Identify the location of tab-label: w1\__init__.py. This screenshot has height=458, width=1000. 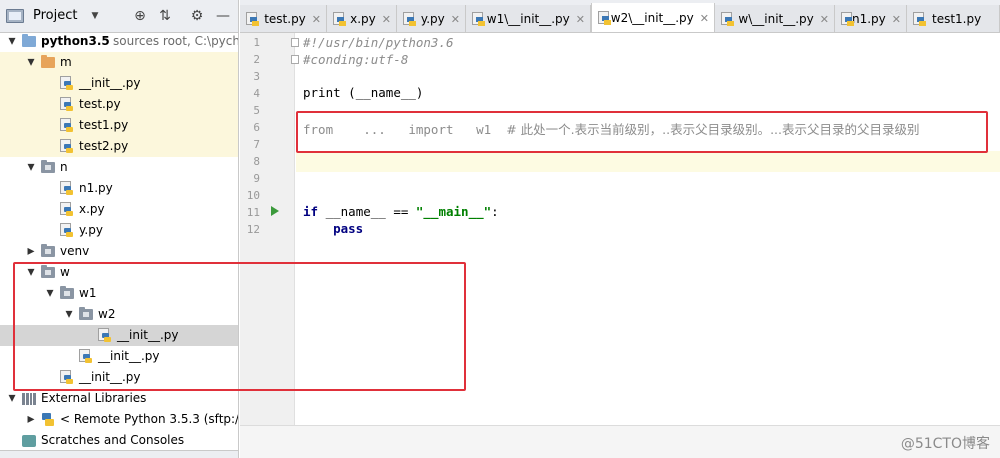
(528, 19).